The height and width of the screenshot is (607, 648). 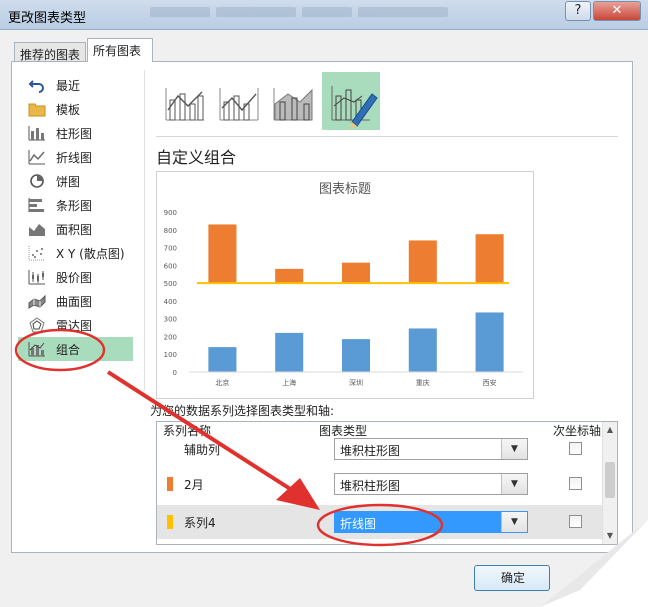 I want to click on series-bottom-bars, so click(x=356, y=342).